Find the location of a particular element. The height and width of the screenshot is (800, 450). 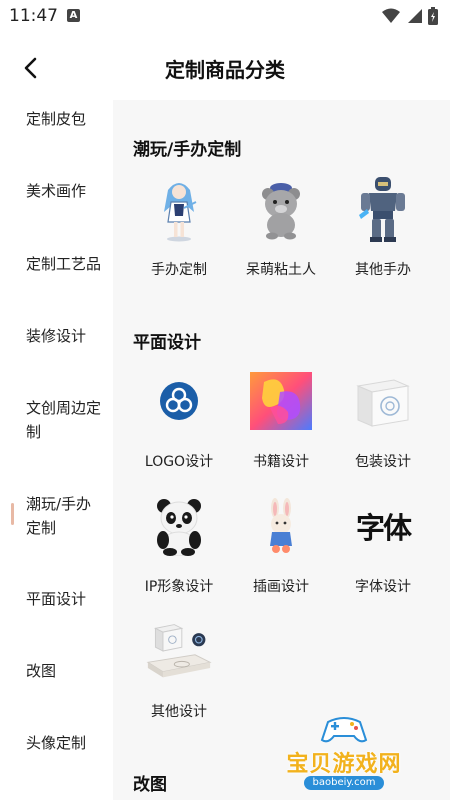

bunny-icon is located at coordinates (281, 526).